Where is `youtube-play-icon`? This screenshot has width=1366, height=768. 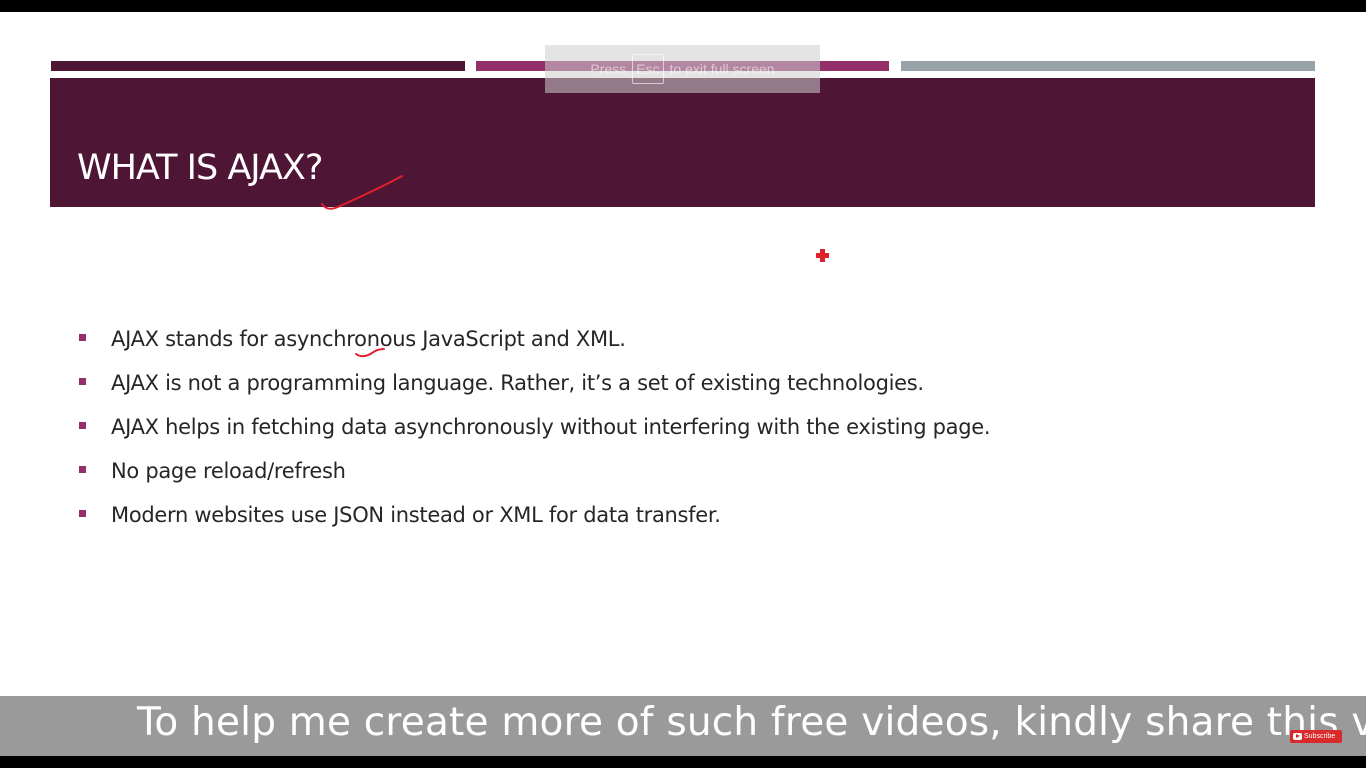 youtube-play-icon is located at coordinates (1297, 736).